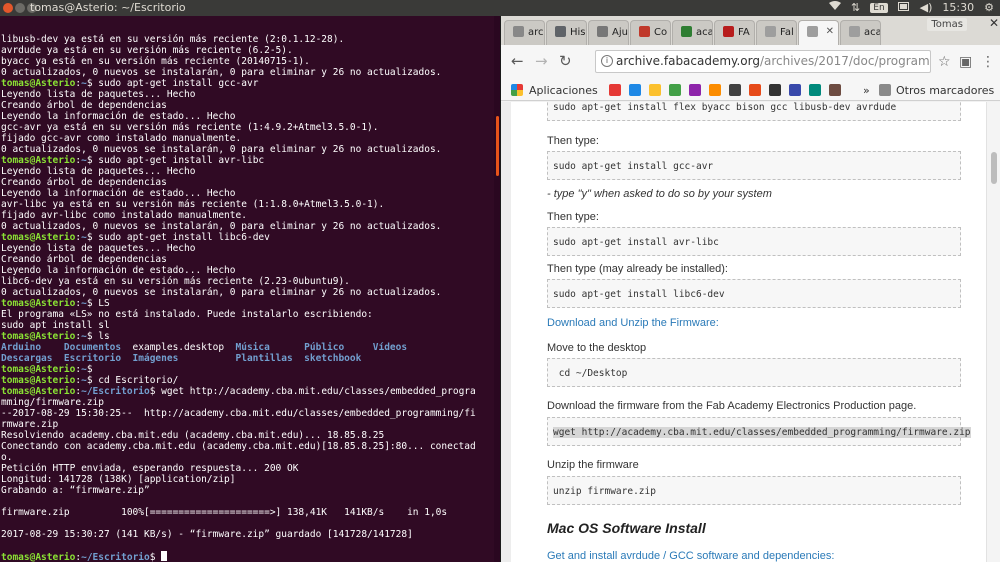 The height and width of the screenshot is (562, 1000). Describe the element at coordinates (944, 62) in the screenshot. I see `bookmark-star-icon: ☆` at that location.